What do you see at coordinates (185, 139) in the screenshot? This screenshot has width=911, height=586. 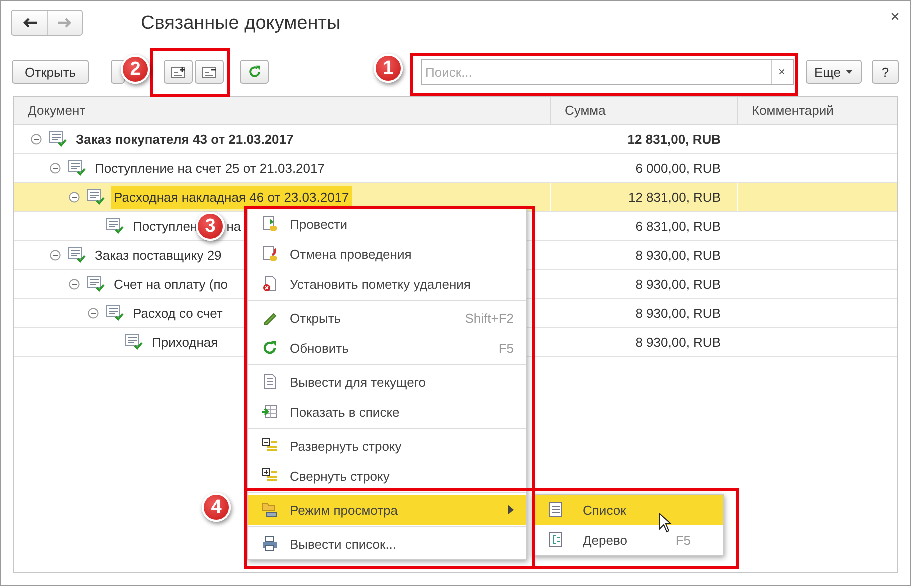 I see `document-name: Заказ покупателя 43 от 21.03.2017` at bounding box center [185, 139].